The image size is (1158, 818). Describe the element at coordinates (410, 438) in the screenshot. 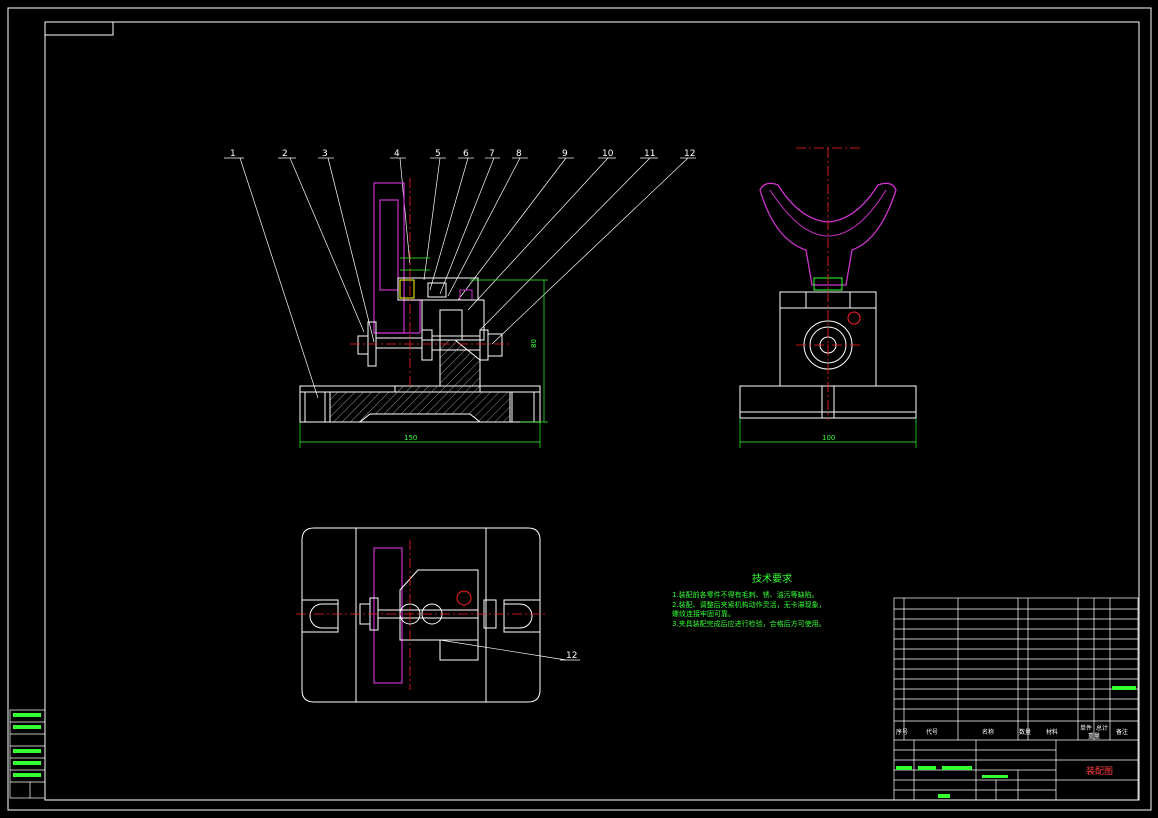

I see `front-width-dim: 150` at that location.